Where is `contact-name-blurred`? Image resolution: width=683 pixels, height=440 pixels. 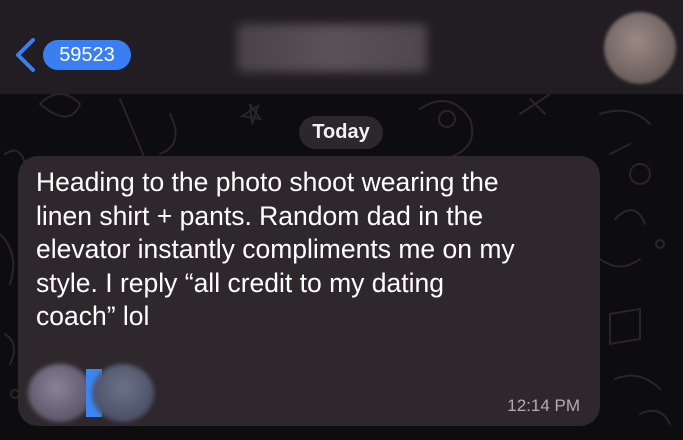 contact-name-blurred is located at coordinates (332, 48).